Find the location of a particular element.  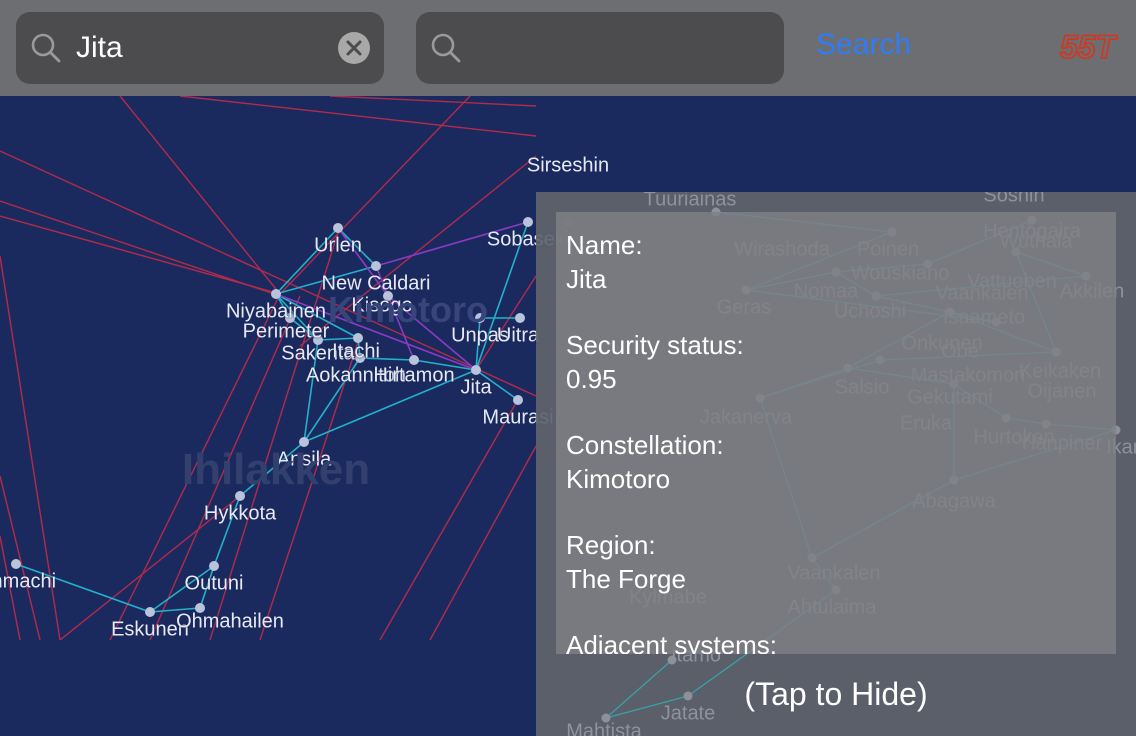

system-label: Uitra is located at coordinates (518, 336).